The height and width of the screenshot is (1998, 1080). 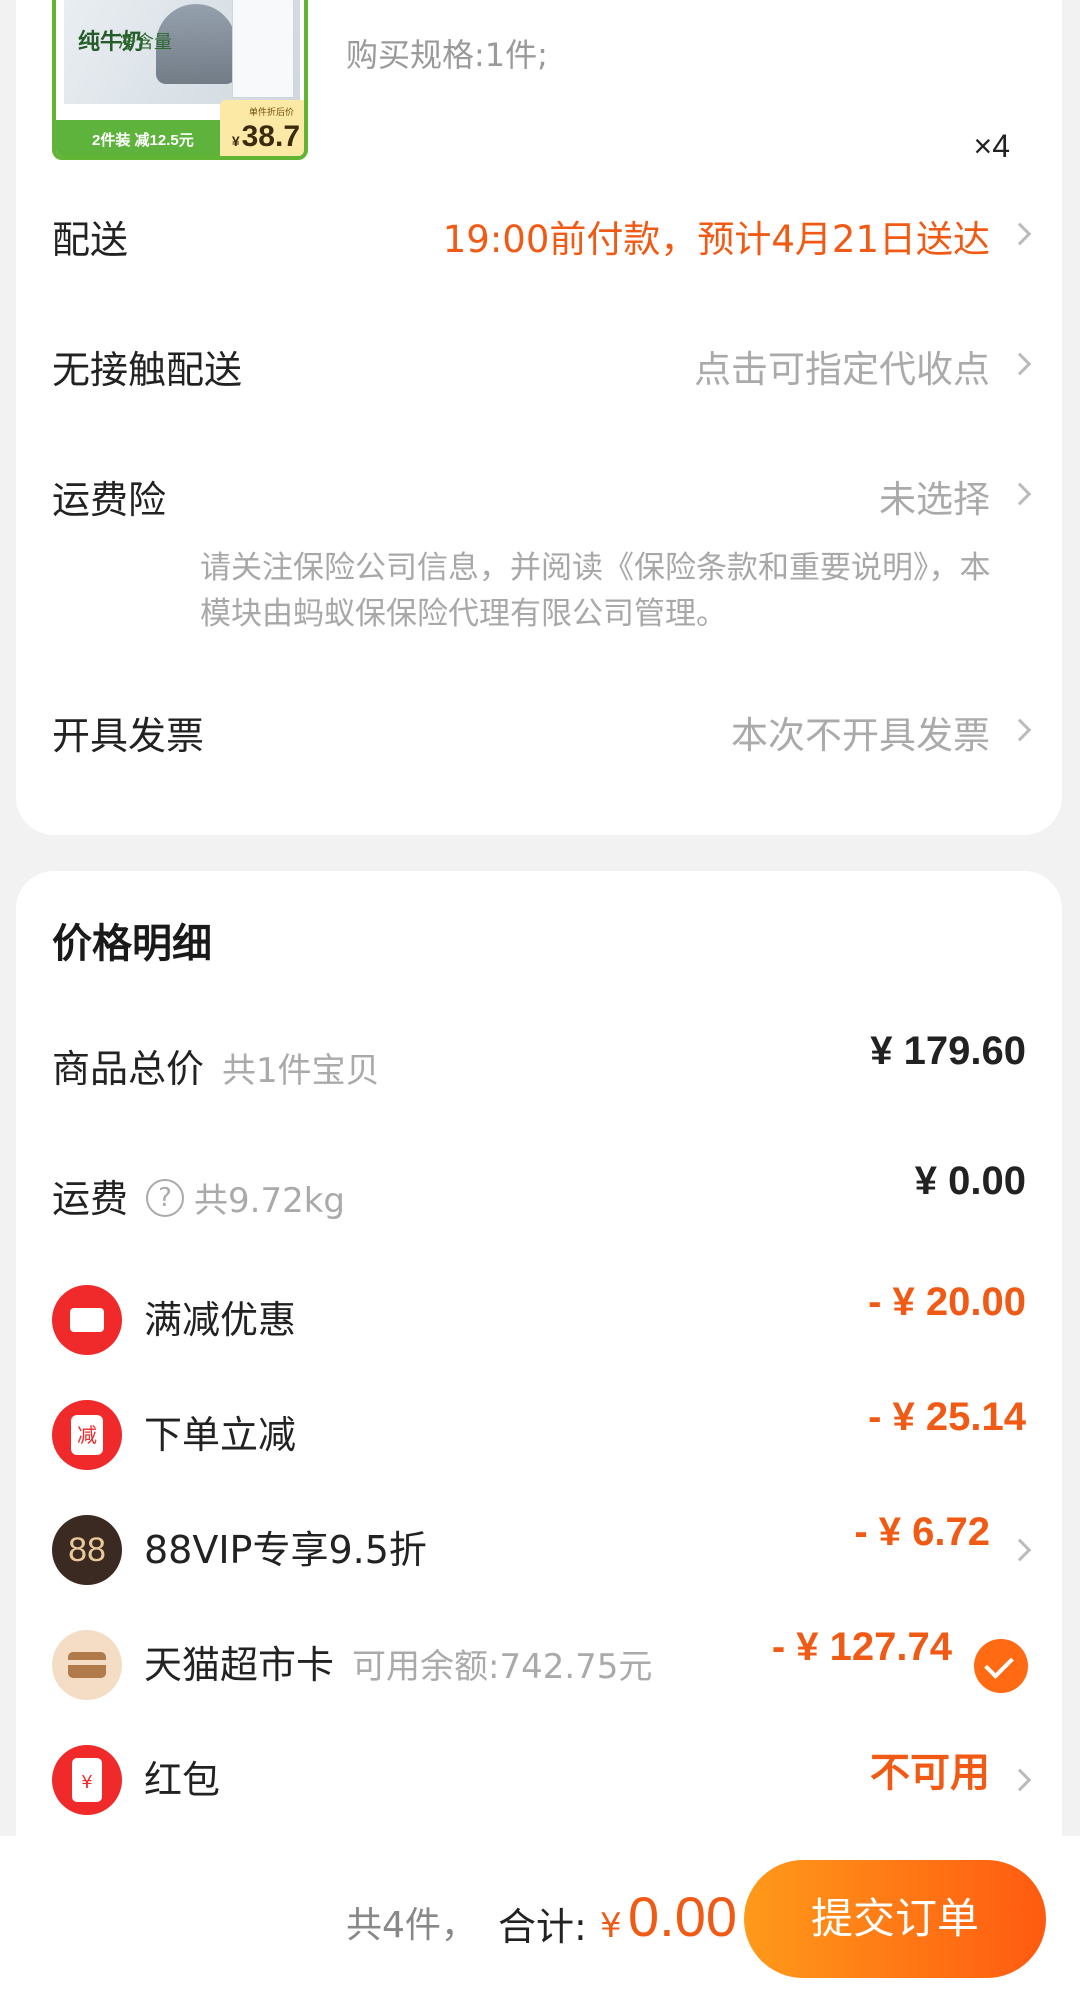 What do you see at coordinates (611, 1926) in the screenshot?
I see `total-currency: ¥` at bounding box center [611, 1926].